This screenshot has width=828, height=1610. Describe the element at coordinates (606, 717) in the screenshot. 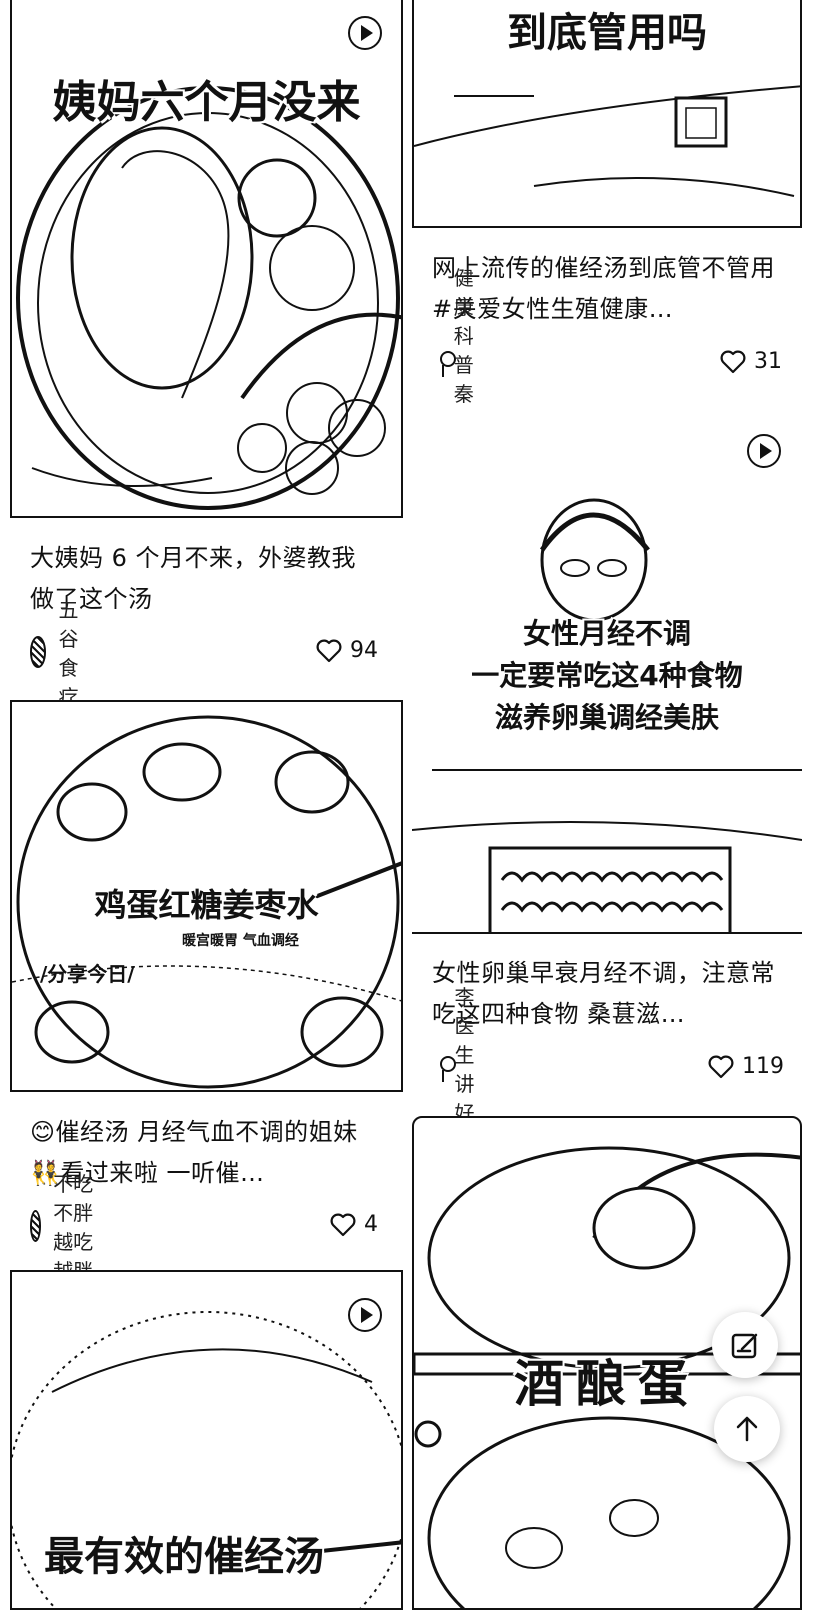

I see `thumbnail-caption-line: 滋养卵巢调经美肤` at that location.